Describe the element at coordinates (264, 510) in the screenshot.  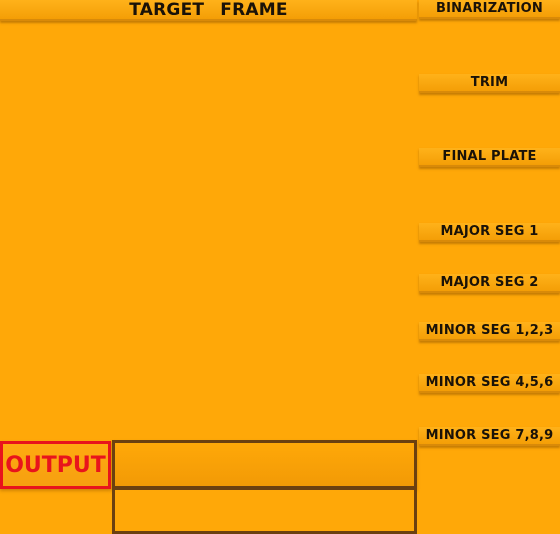
I see `output-secondary-field` at that location.